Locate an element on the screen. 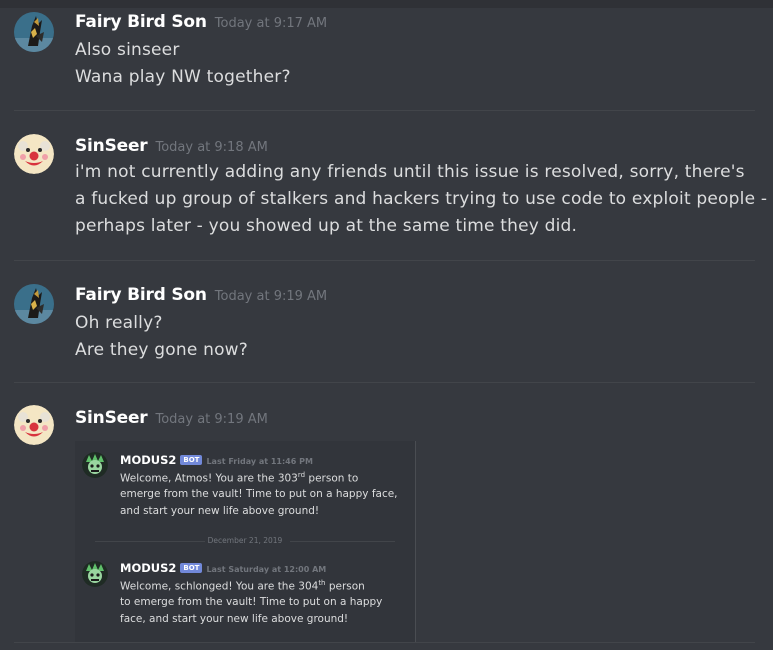 This screenshot has height=650, width=773. message-text: Oh really? is located at coordinates (119, 323).